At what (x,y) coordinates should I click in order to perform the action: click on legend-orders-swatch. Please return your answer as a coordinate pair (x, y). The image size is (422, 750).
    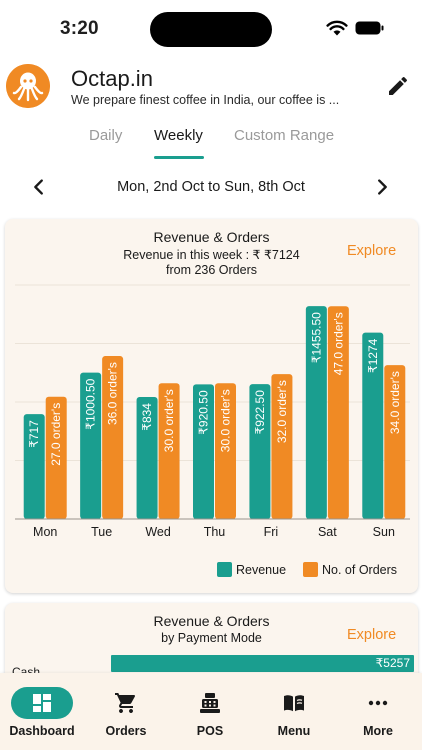
    Looking at the image, I should click on (310, 569).